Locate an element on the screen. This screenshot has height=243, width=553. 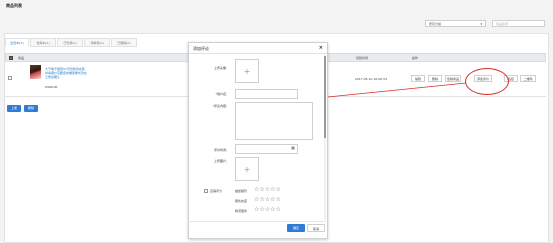
avatar-upload: + is located at coordinates (247, 71).